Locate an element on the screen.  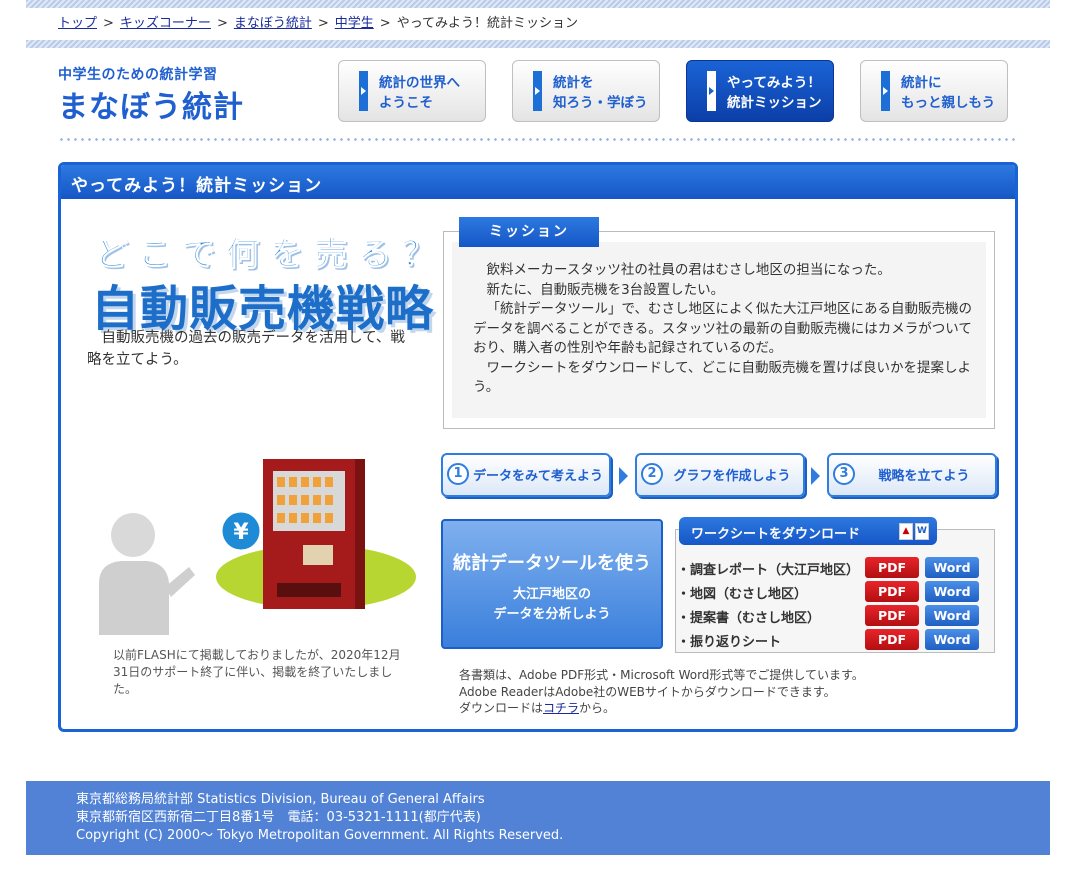
adobe-download-link: コチラ is located at coordinates (561, 708).